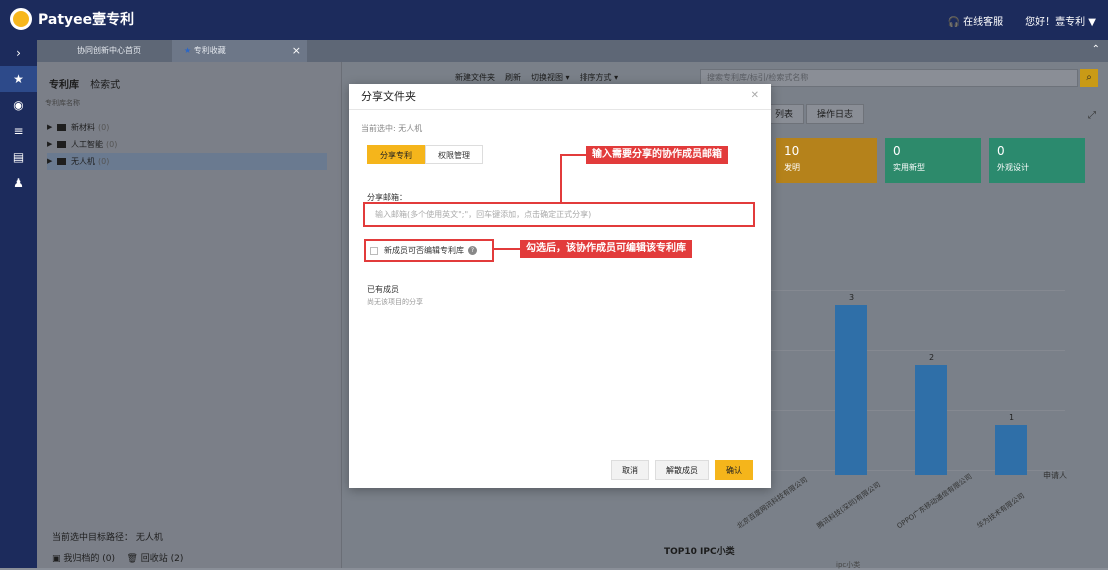  Describe the element at coordinates (18, 105) in the screenshot. I see `target-icon: ◉` at that location.